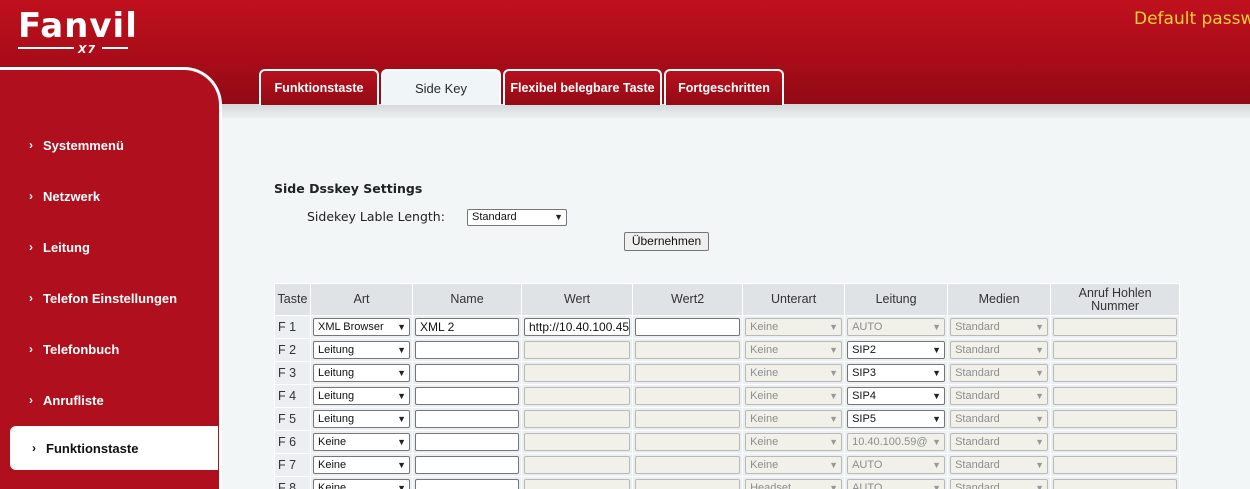 The height and width of the screenshot is (489, 1250). Describe the element at coordinates (336, 419) in the screenshot. I see `select-value: Leitung` at that location.